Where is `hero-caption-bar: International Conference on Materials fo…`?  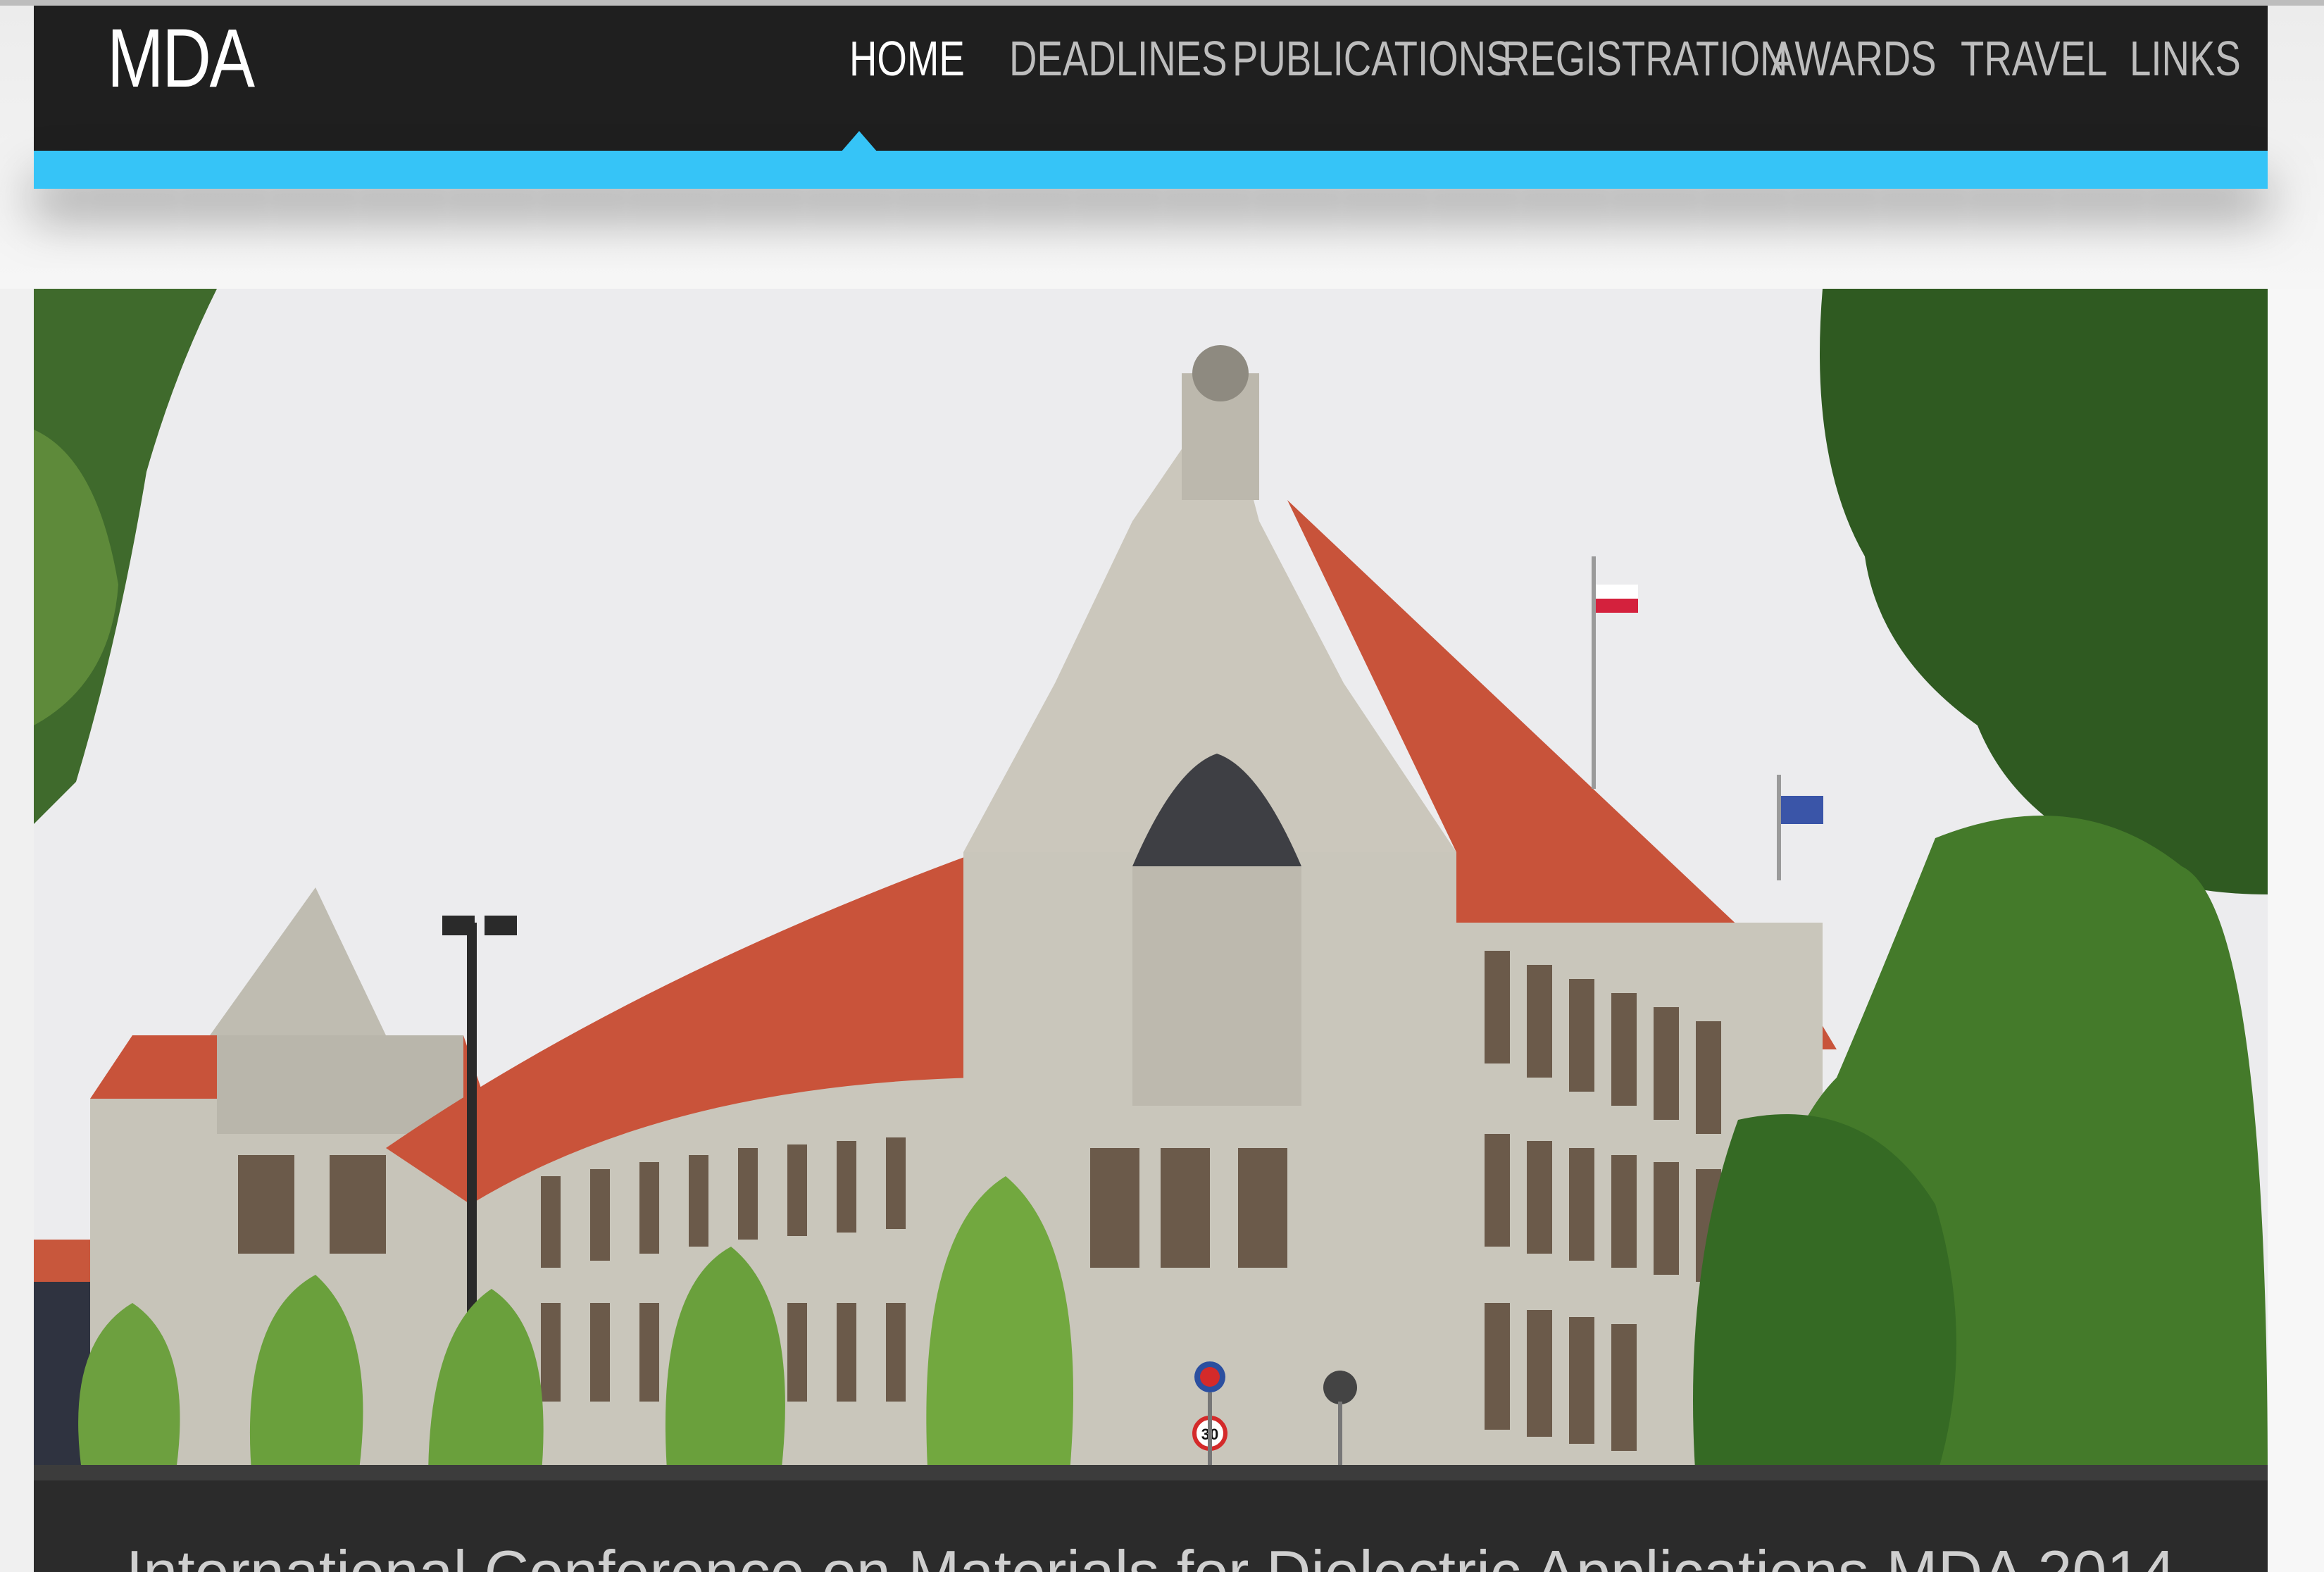
hero-caption-bar: International Conference on Materials fo… is located at coordinates (1151, 1526).